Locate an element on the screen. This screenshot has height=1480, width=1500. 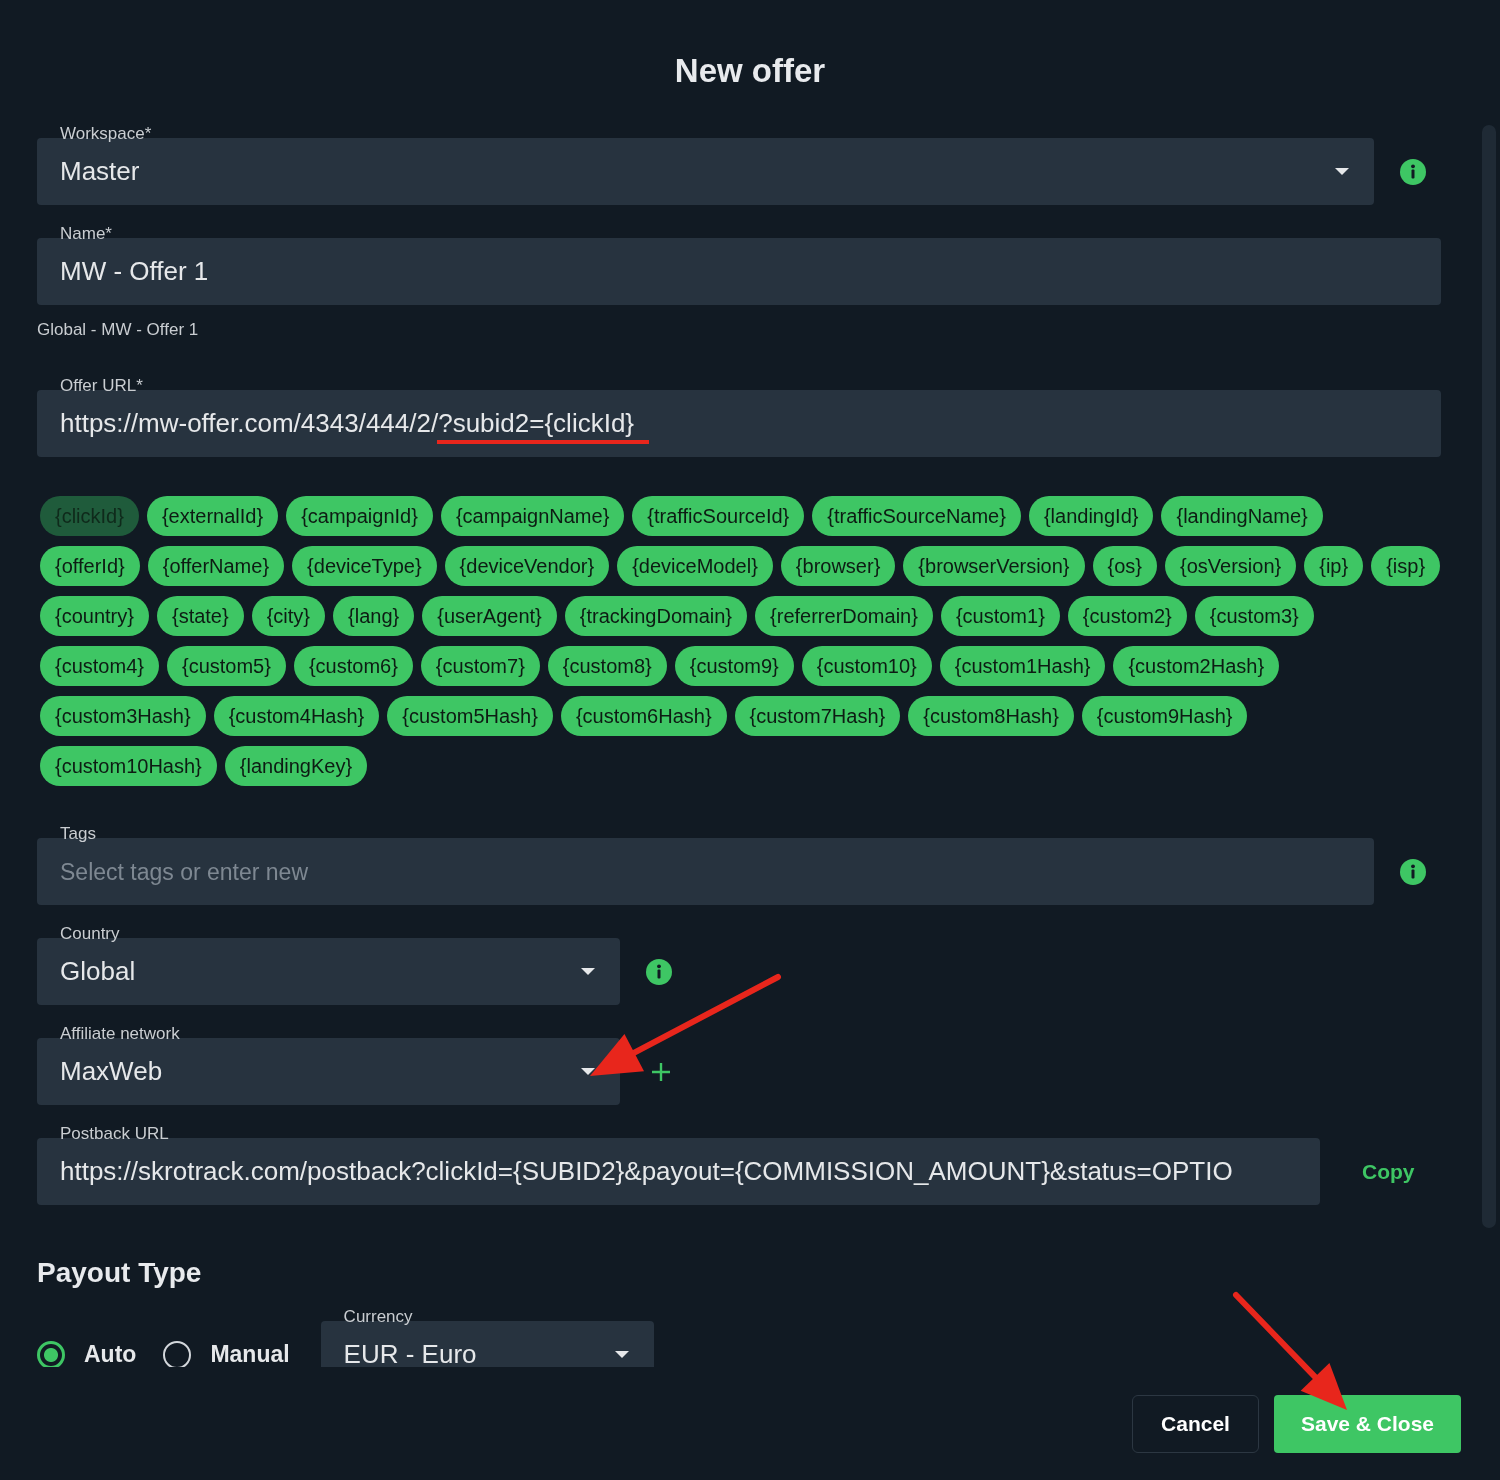
section-heading: Payout Type is located at coordinates (119, 1272).